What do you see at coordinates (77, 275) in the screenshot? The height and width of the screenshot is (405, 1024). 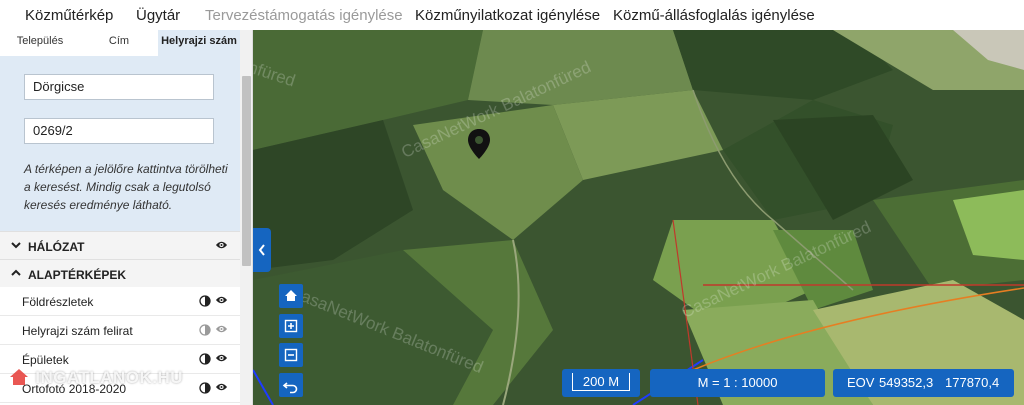 I see `section-label: ALAPTÉRKÉPEK` at bounding box center [77, 275].